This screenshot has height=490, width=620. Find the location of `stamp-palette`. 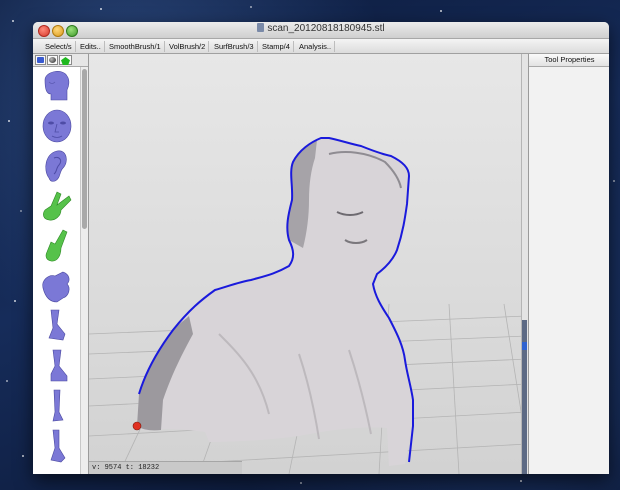

stamp-palette is located at coordinates (61, 264).